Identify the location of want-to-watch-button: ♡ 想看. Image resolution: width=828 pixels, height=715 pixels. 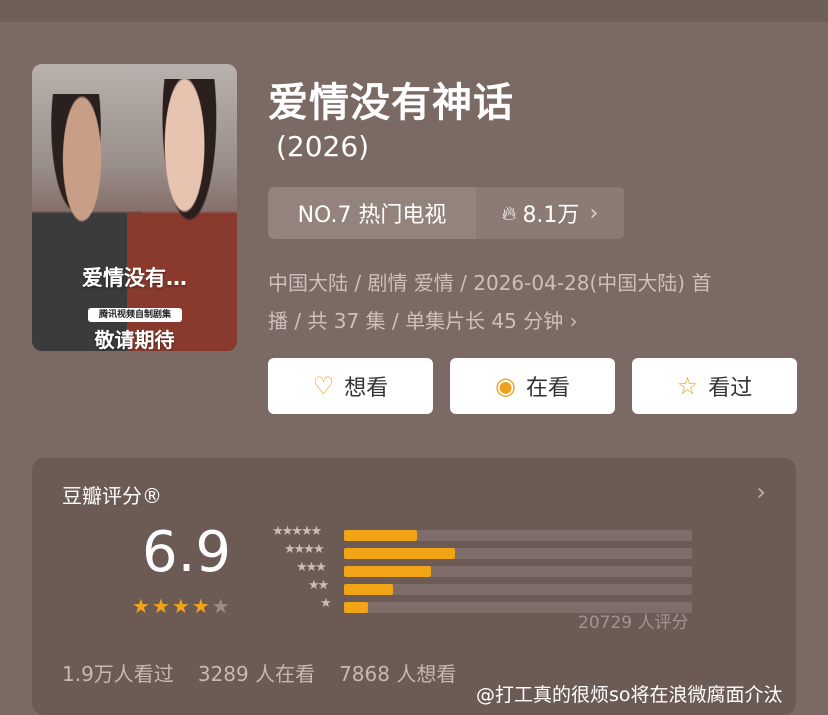
(350, 386).